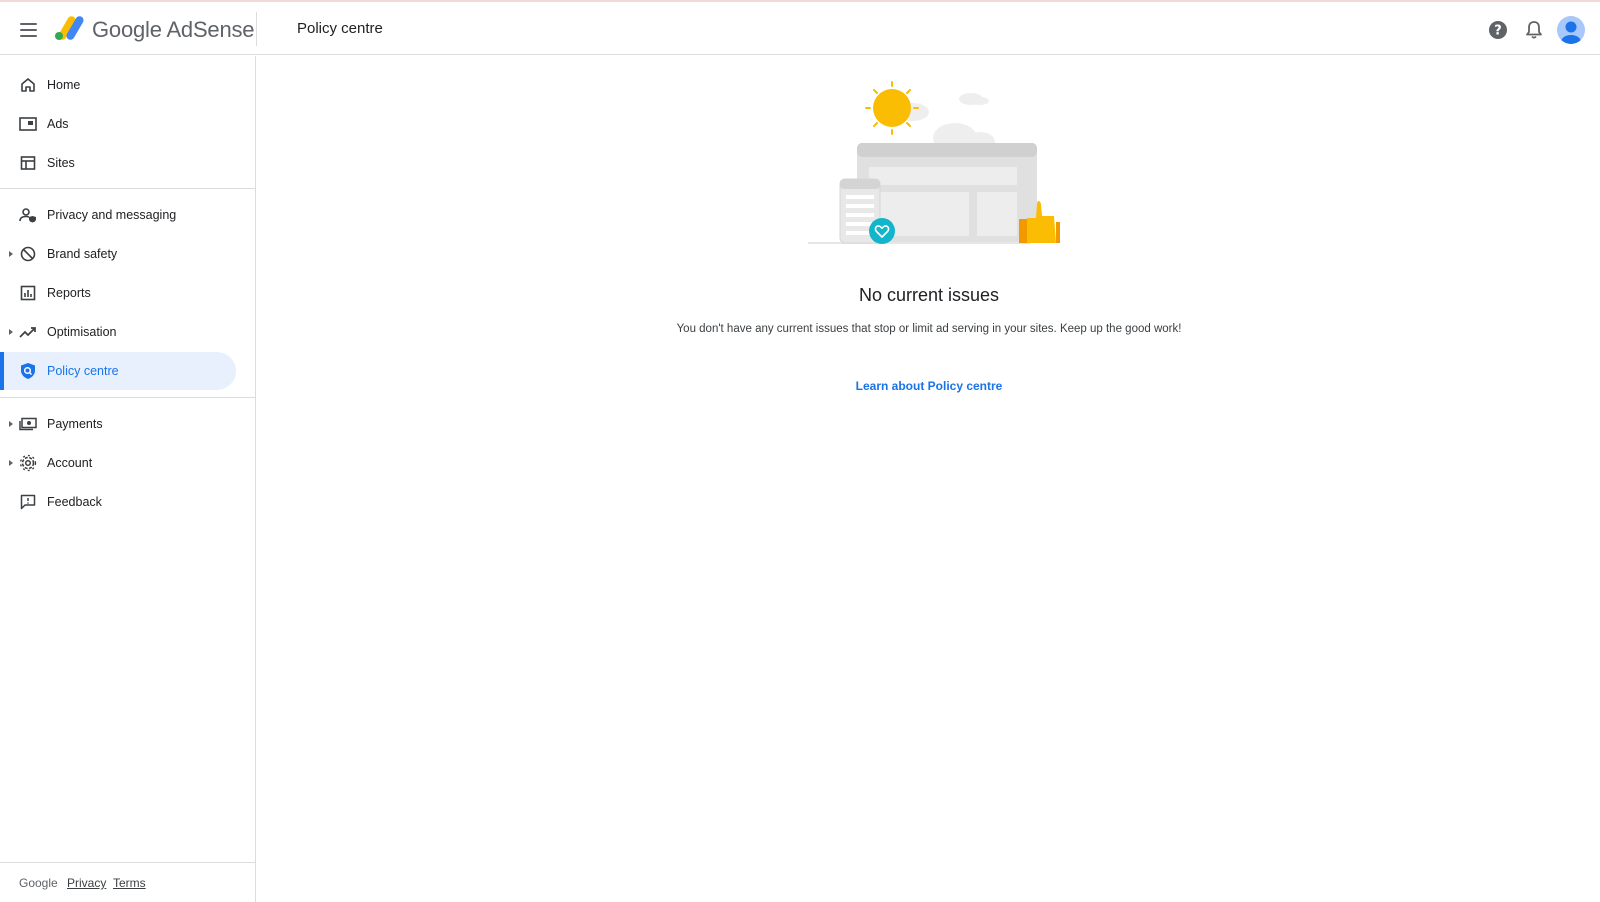 This screenshot has height=902, width=1600. What do you see at coordinates (28, 424) in the screenshot?
I see `payments-icon` at bounding box center [28, 424].